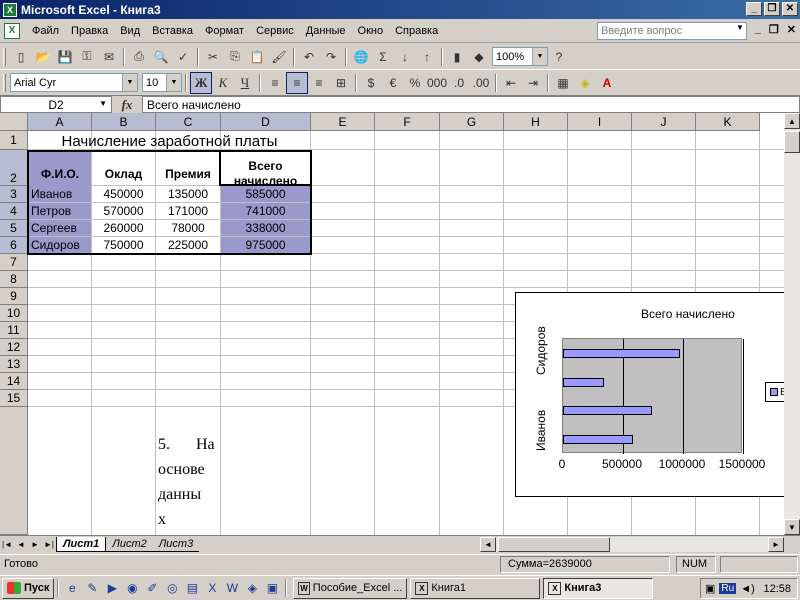 The image size is (800, 600). Describe the element at coordinates (416, 31) in the screenshot. I see `menu-help: Справка` at that location.